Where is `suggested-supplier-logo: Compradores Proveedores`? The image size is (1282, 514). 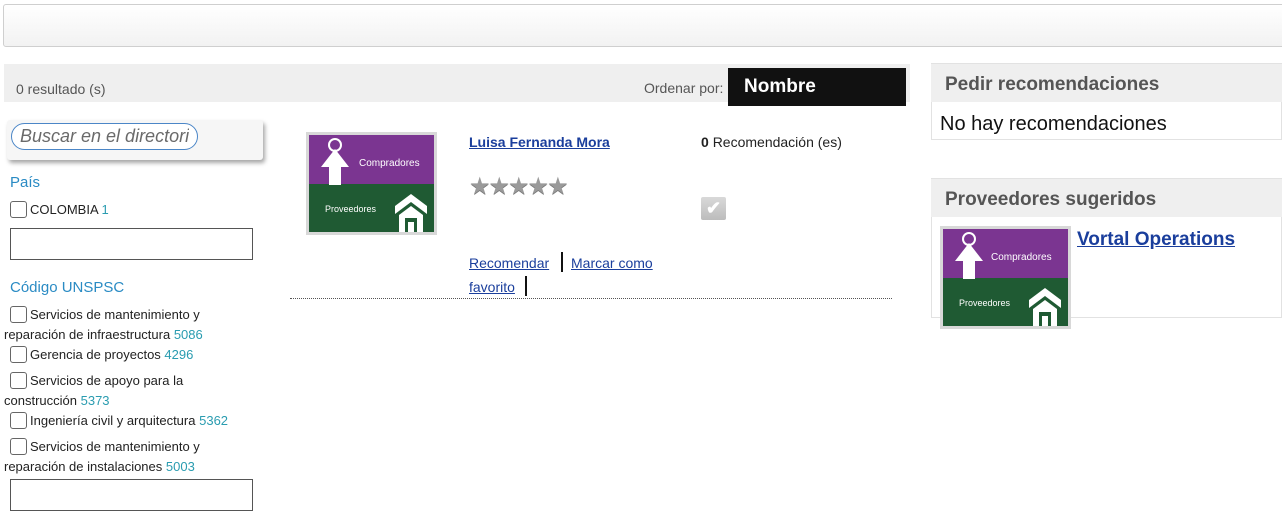
suggested-supplier-logo: Compradores Proveedores is located at coordinates (1005, 277).